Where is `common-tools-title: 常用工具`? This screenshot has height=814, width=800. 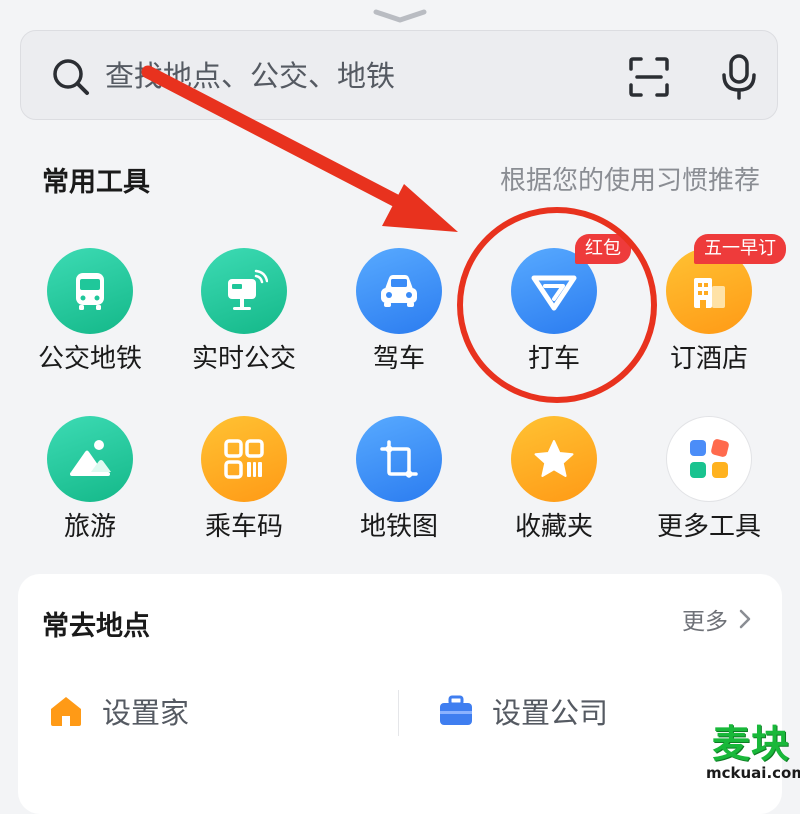 common-tools-title: 常用工具 is located at coordinates (96, 182).